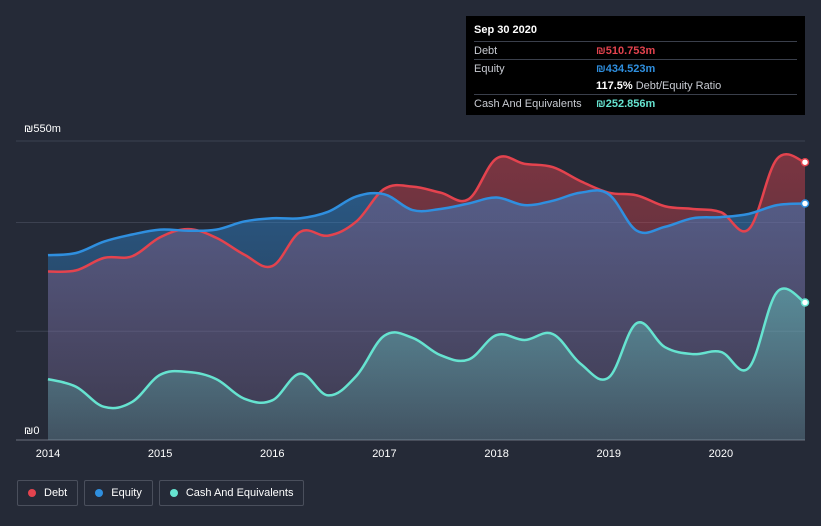 The image size is (821, 526). I want to click on tooltip-row-debt: Debt ₪510.753m, so click(635, 50).